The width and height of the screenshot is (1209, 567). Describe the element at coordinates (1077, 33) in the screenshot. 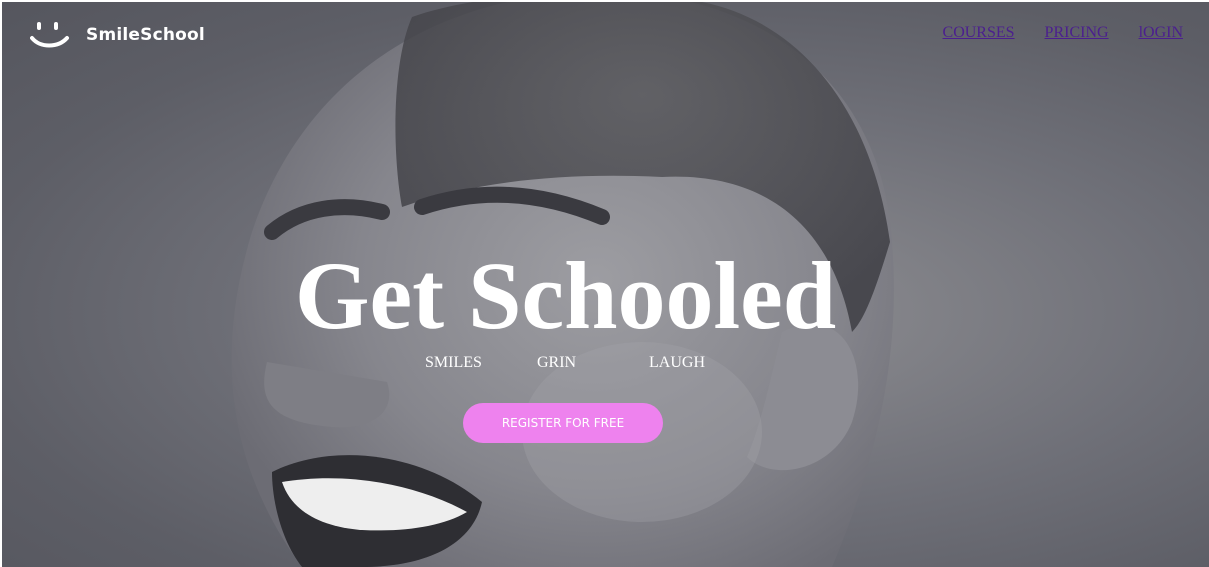

I see `nav-link-pricing: PRICING` at that location.